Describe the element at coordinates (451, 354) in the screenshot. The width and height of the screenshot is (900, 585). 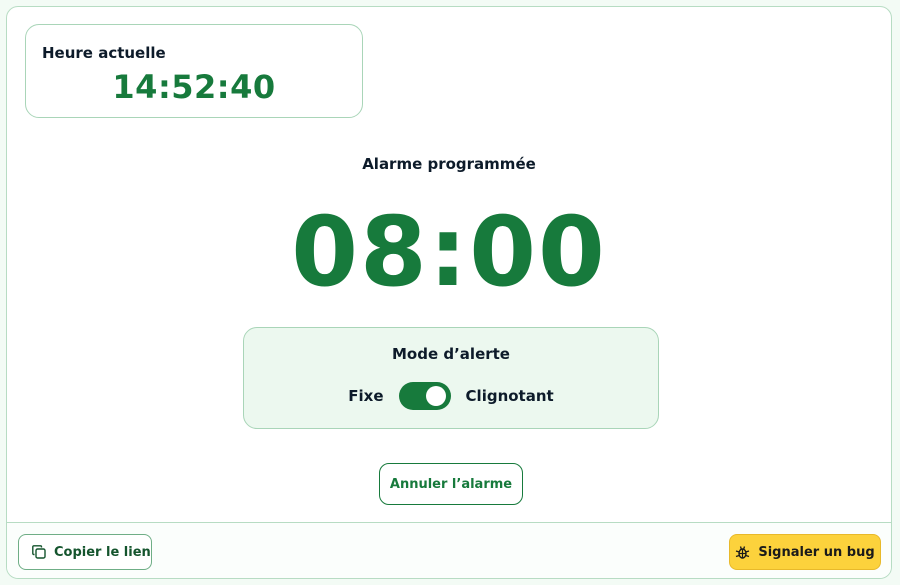
I see `alert-mode-title: Mode d’alerte` at that location.